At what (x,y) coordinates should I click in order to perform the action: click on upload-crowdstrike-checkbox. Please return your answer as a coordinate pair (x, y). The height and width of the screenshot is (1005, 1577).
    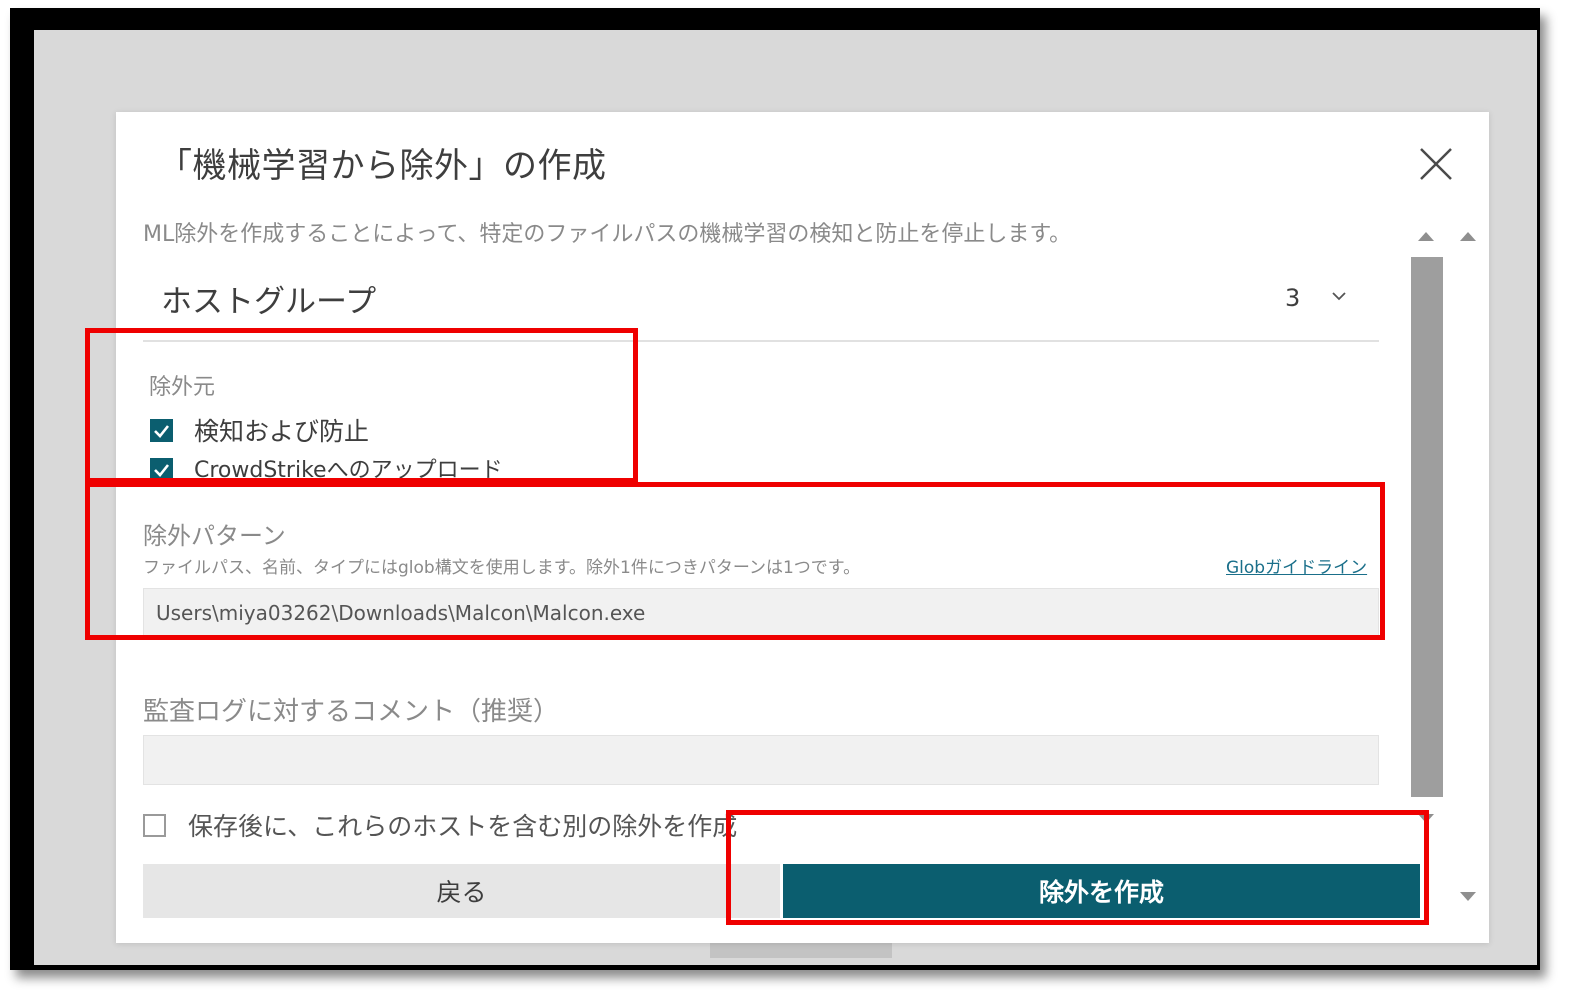
    Looking at the image, I should click on (161, 469).